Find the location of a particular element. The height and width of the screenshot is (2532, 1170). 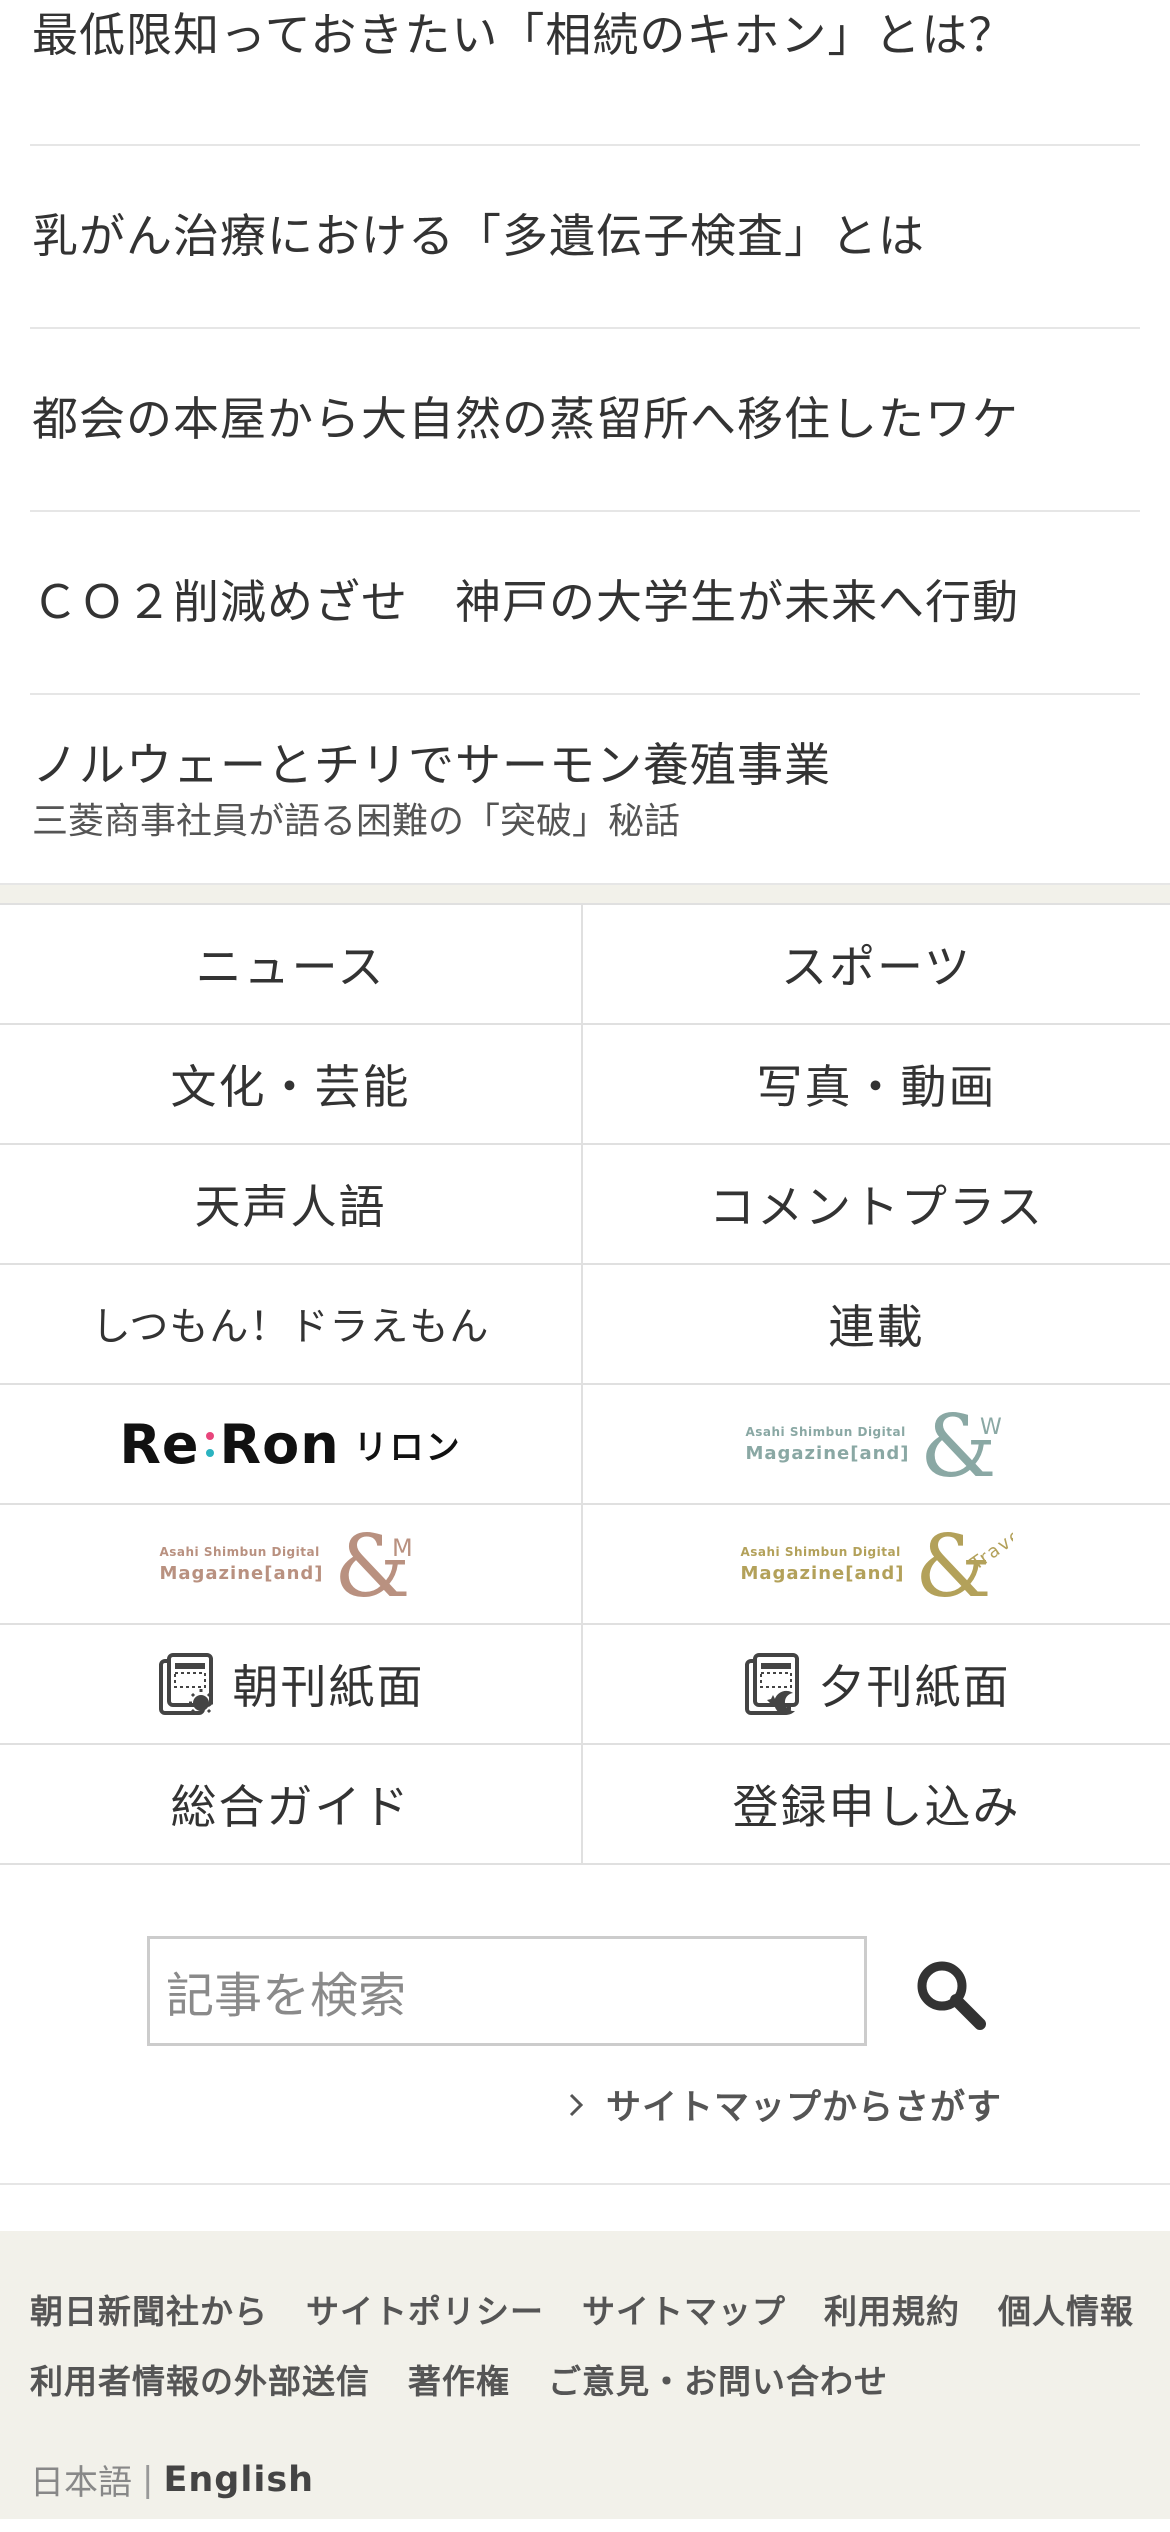

nav-signup: 登録申し込み is located at coordinates (876, 1805).